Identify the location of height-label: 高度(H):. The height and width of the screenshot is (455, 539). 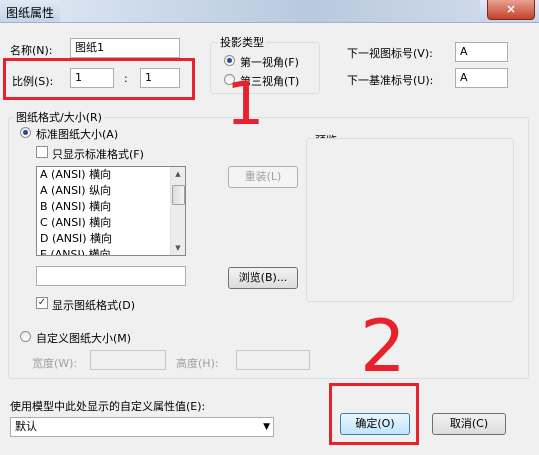
(197, 363).